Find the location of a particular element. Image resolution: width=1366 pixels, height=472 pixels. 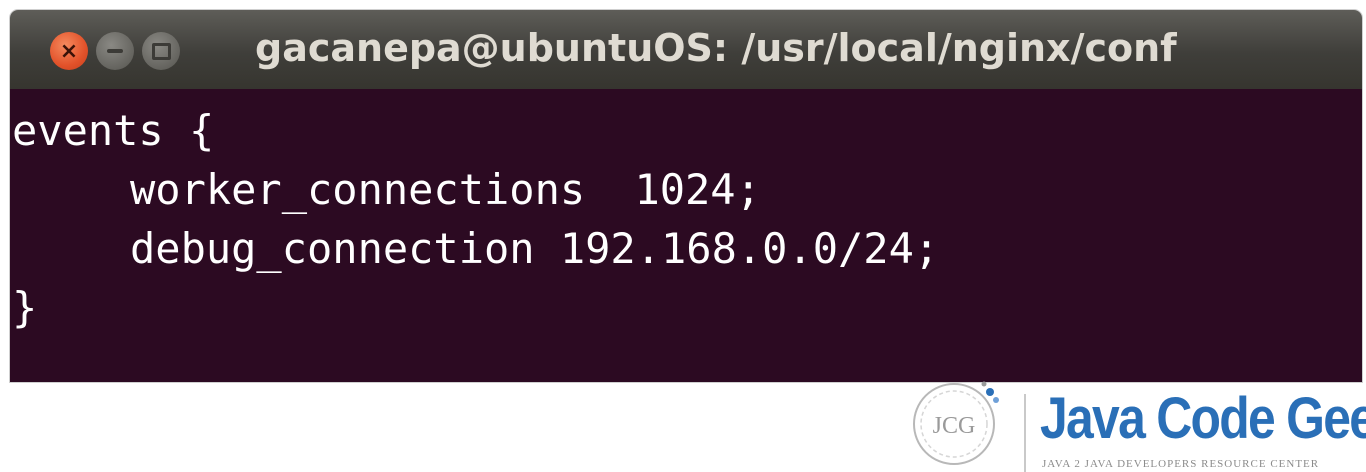

window-title: gacanepa@ubuntuOS: /usr/local/nginx/conf is located at coordinates (716, 48).